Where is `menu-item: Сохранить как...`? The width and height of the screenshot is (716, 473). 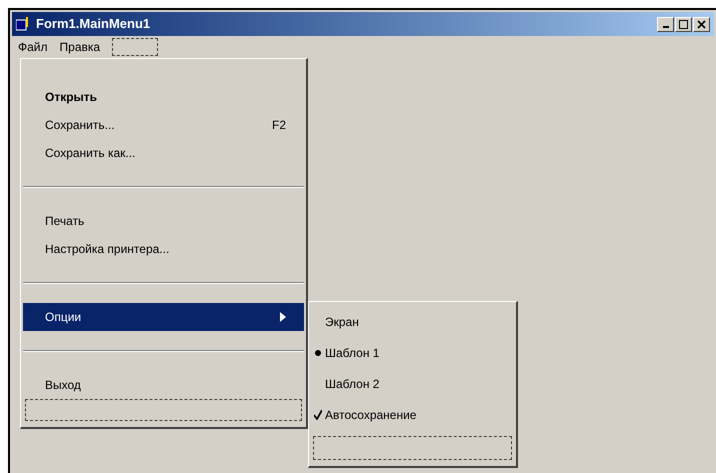
menu-item: Сохранить как... is located at coordinates (163, 153).